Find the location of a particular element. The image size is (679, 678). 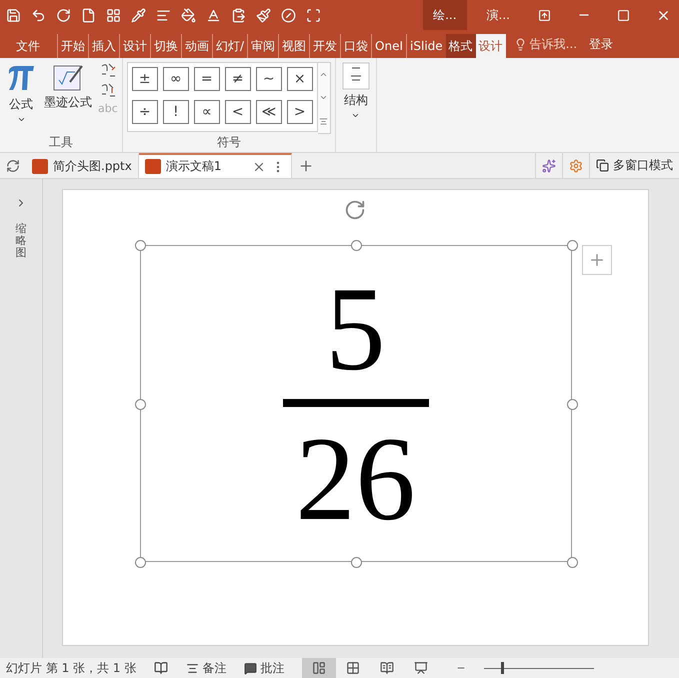

notes-icon is located at coordinates (193, 668).